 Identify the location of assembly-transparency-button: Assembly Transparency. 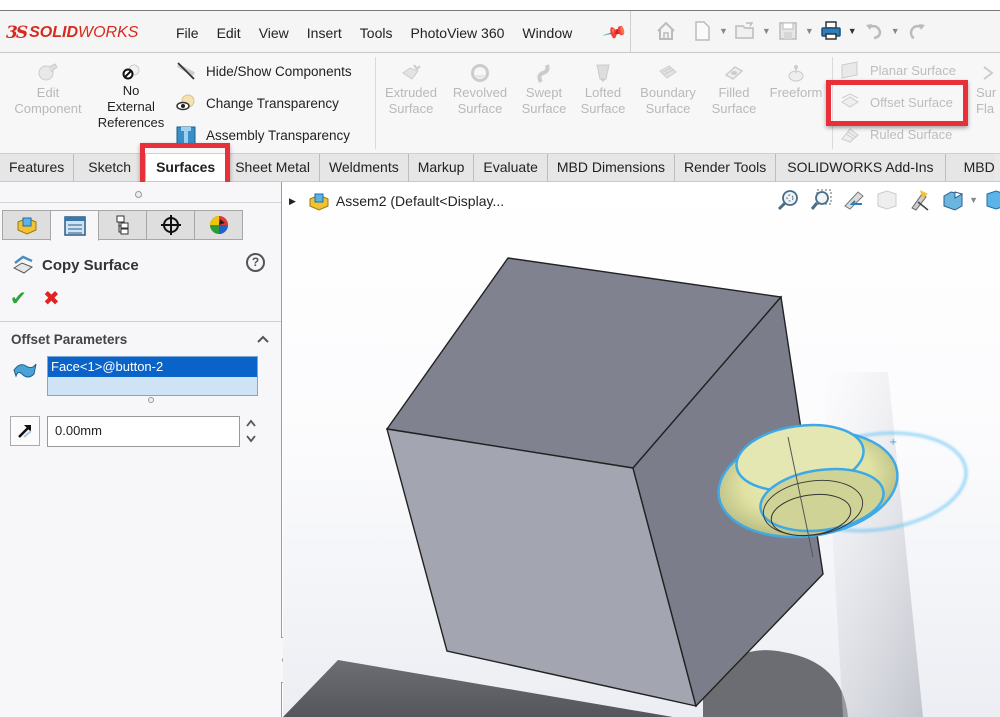
(262, 135).